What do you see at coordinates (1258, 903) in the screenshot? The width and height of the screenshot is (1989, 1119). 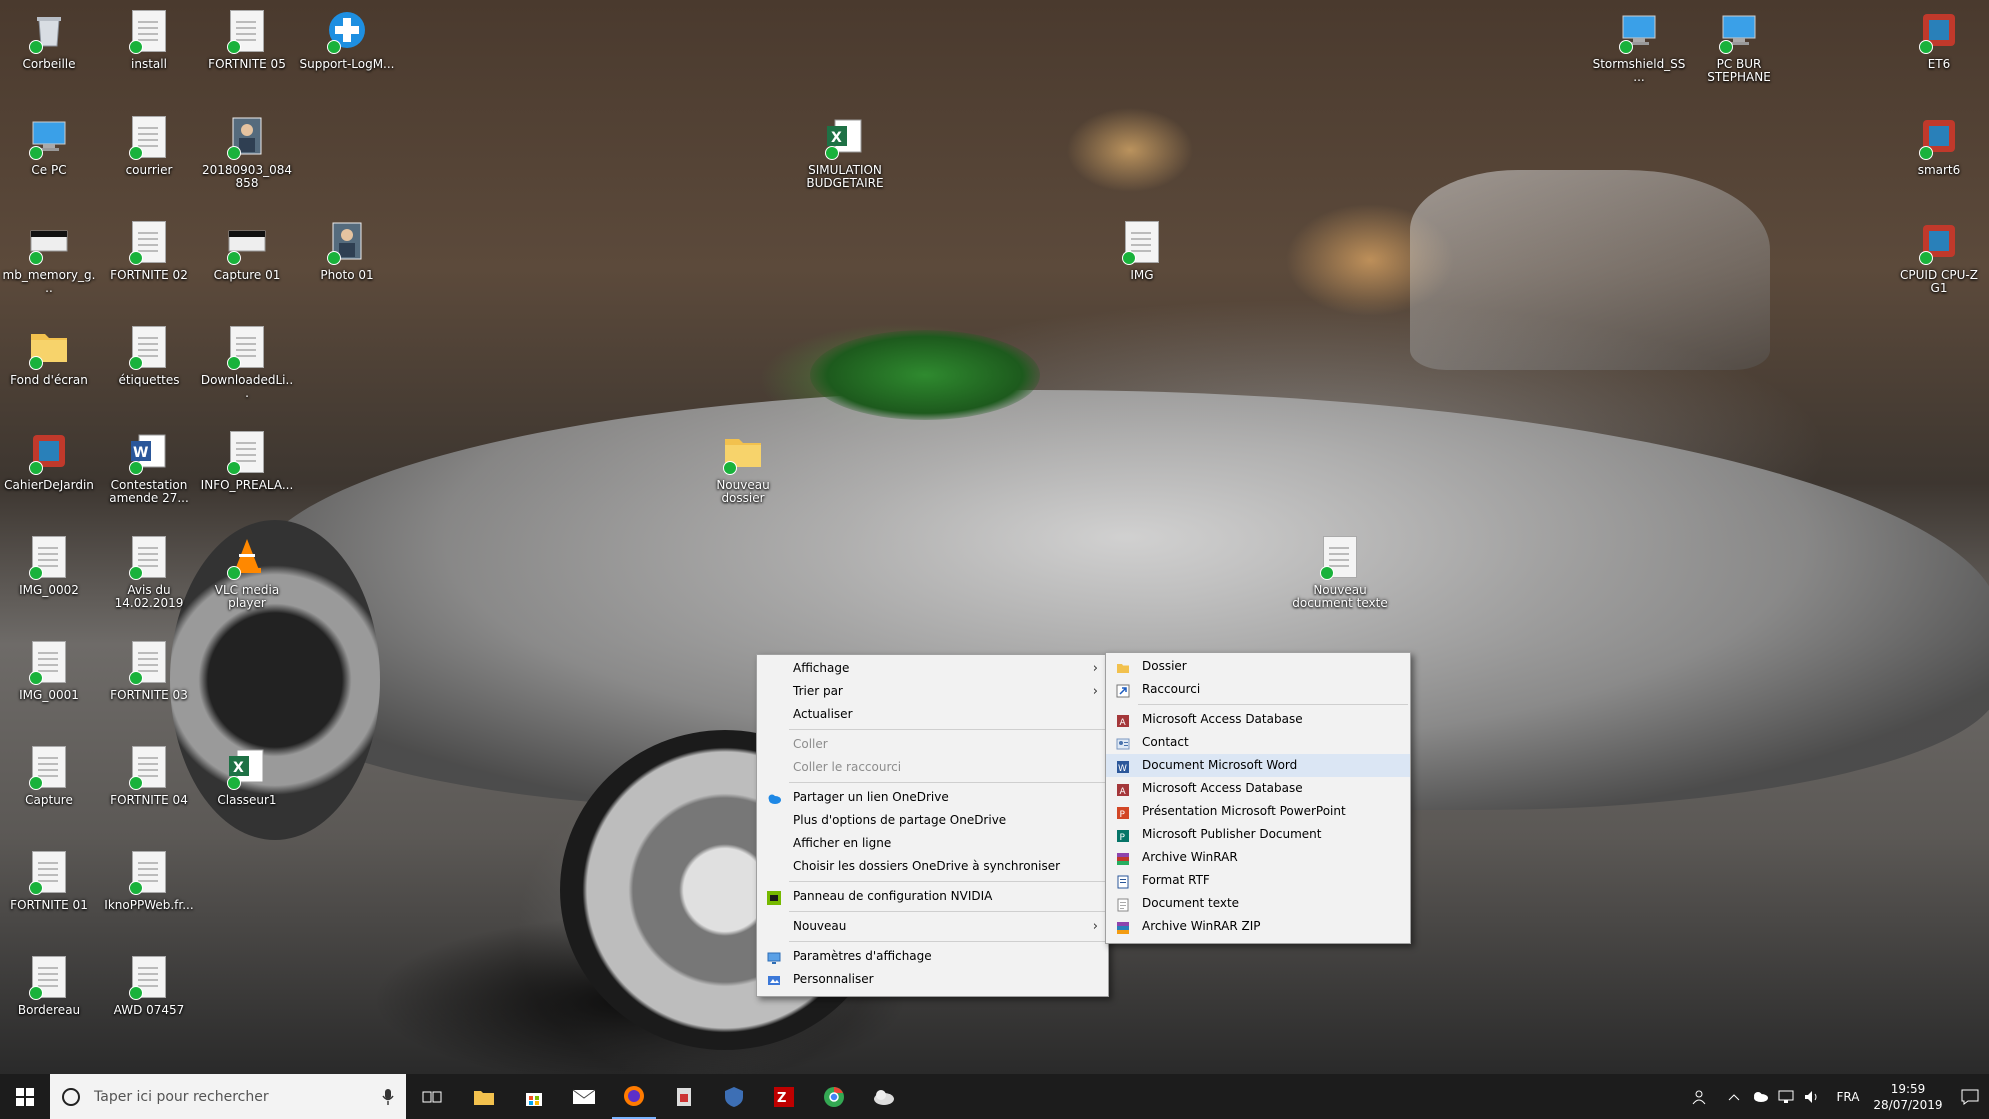 I see `menu-item-document-texte: Document texte` at bounding box center [1258, 903].